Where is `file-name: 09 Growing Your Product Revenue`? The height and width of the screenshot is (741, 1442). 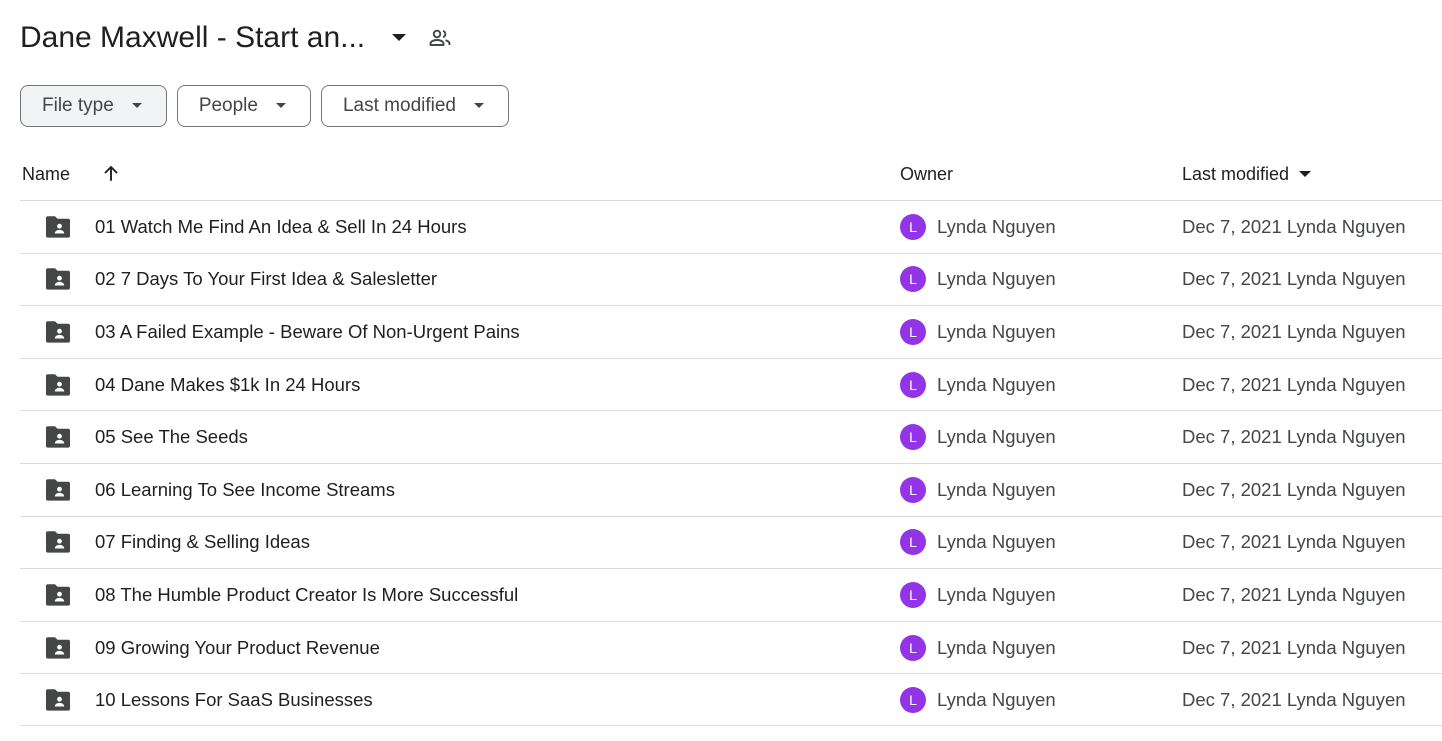
file-name: 09 Growing Your Product Revenue is located at coordinates (237, 647).